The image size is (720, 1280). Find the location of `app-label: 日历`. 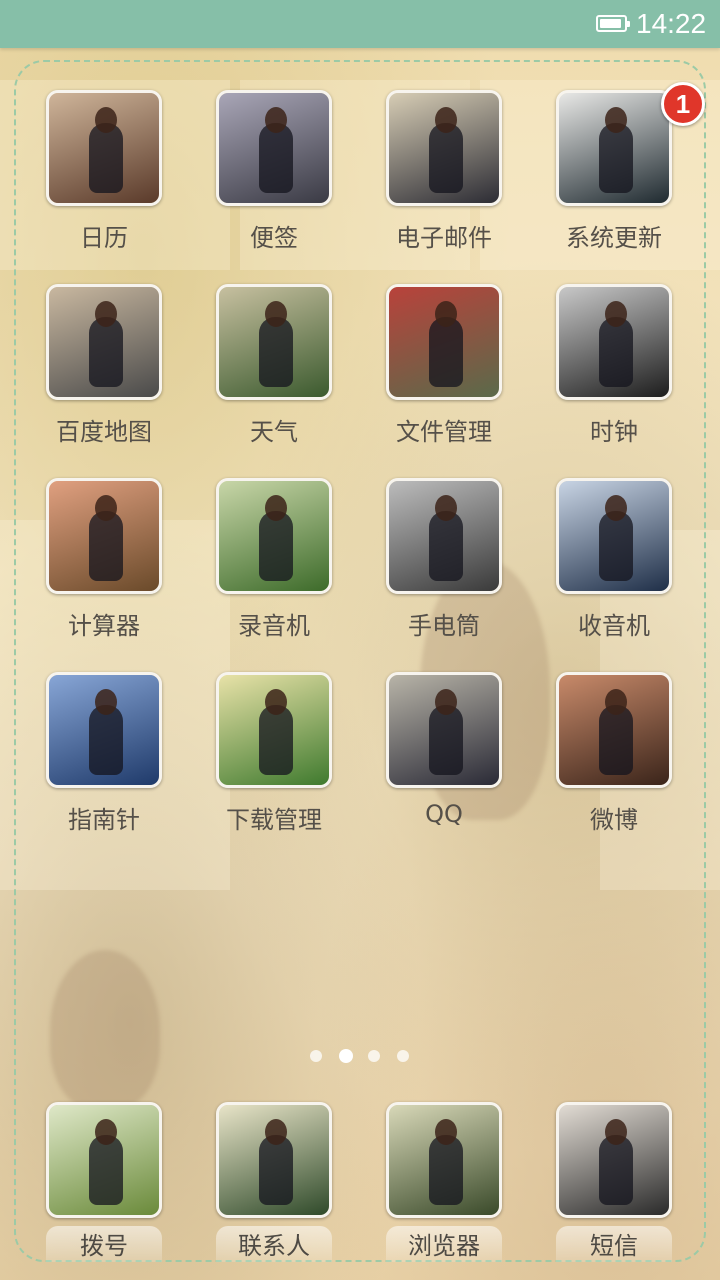

app-label: 日历 is located at coordinates (104, 238).